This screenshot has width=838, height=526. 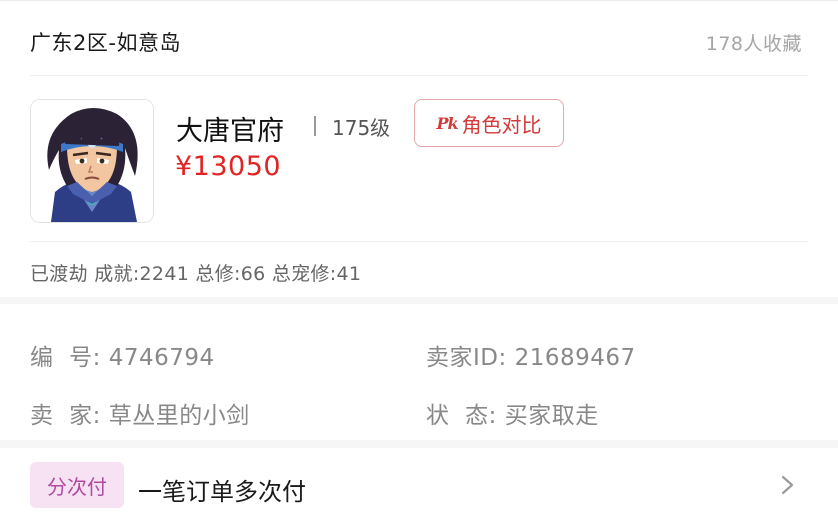 I want to click on installment-payment-row: 分次付 一笔订单多次付, so click(x=419, y=487).